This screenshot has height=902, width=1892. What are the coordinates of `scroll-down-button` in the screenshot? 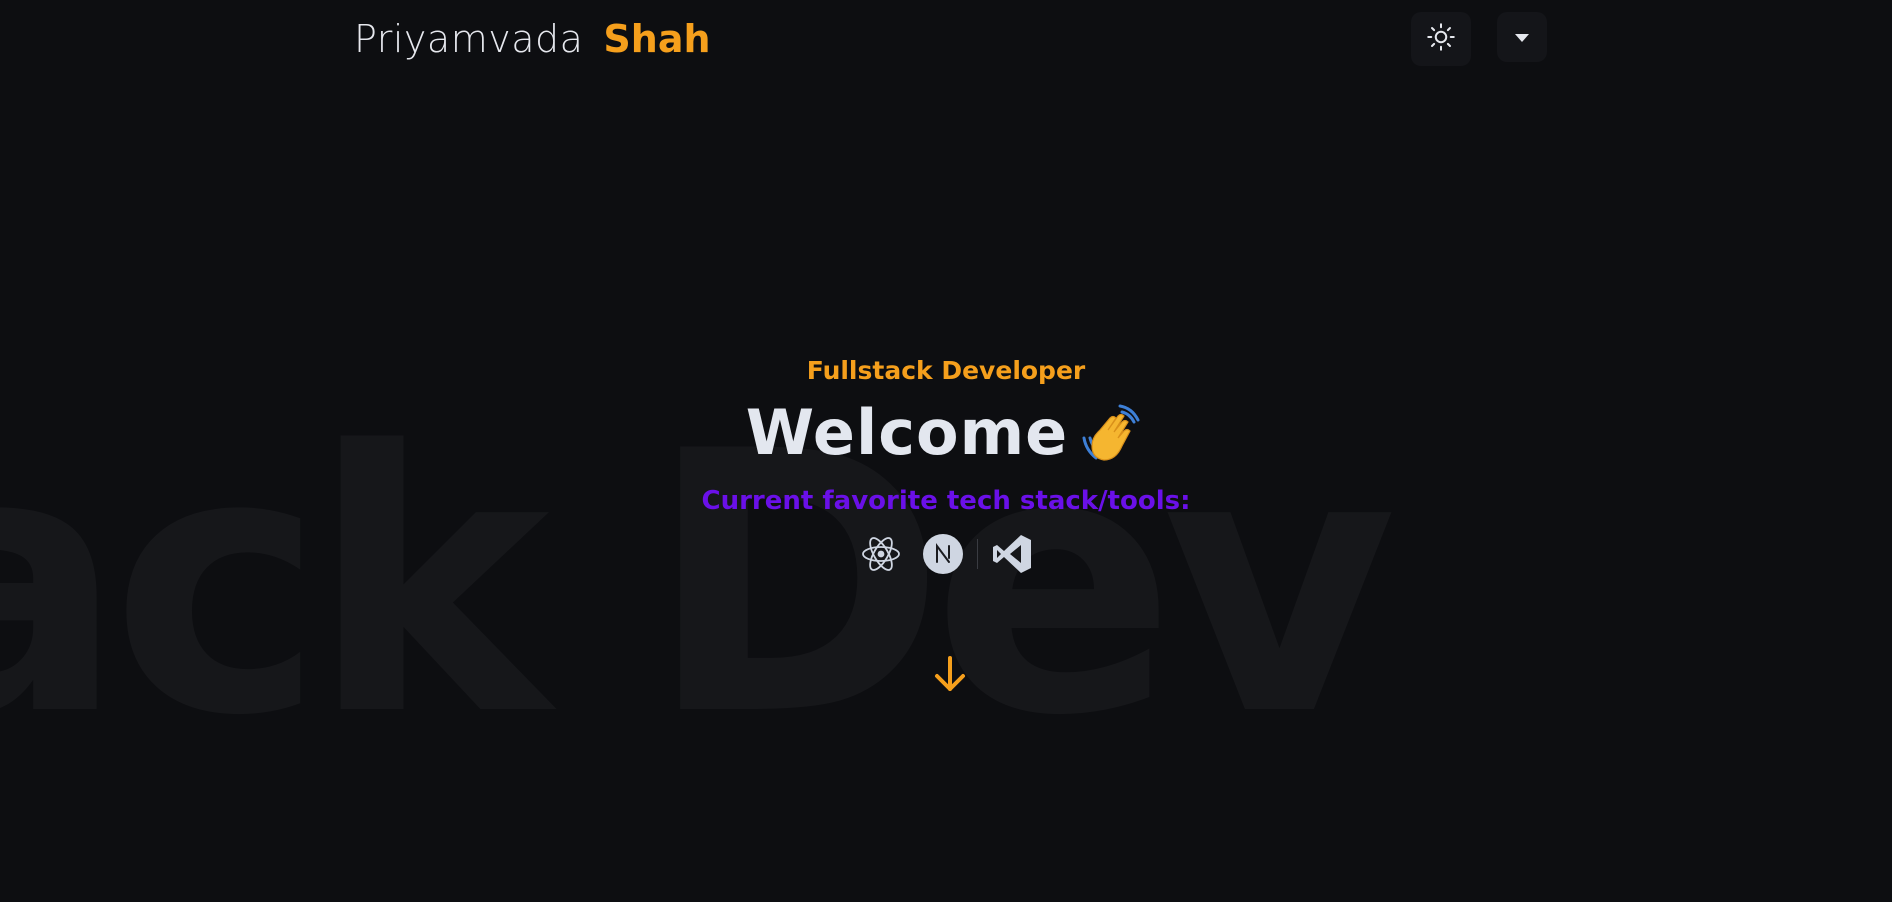 It's located at (950, 676).